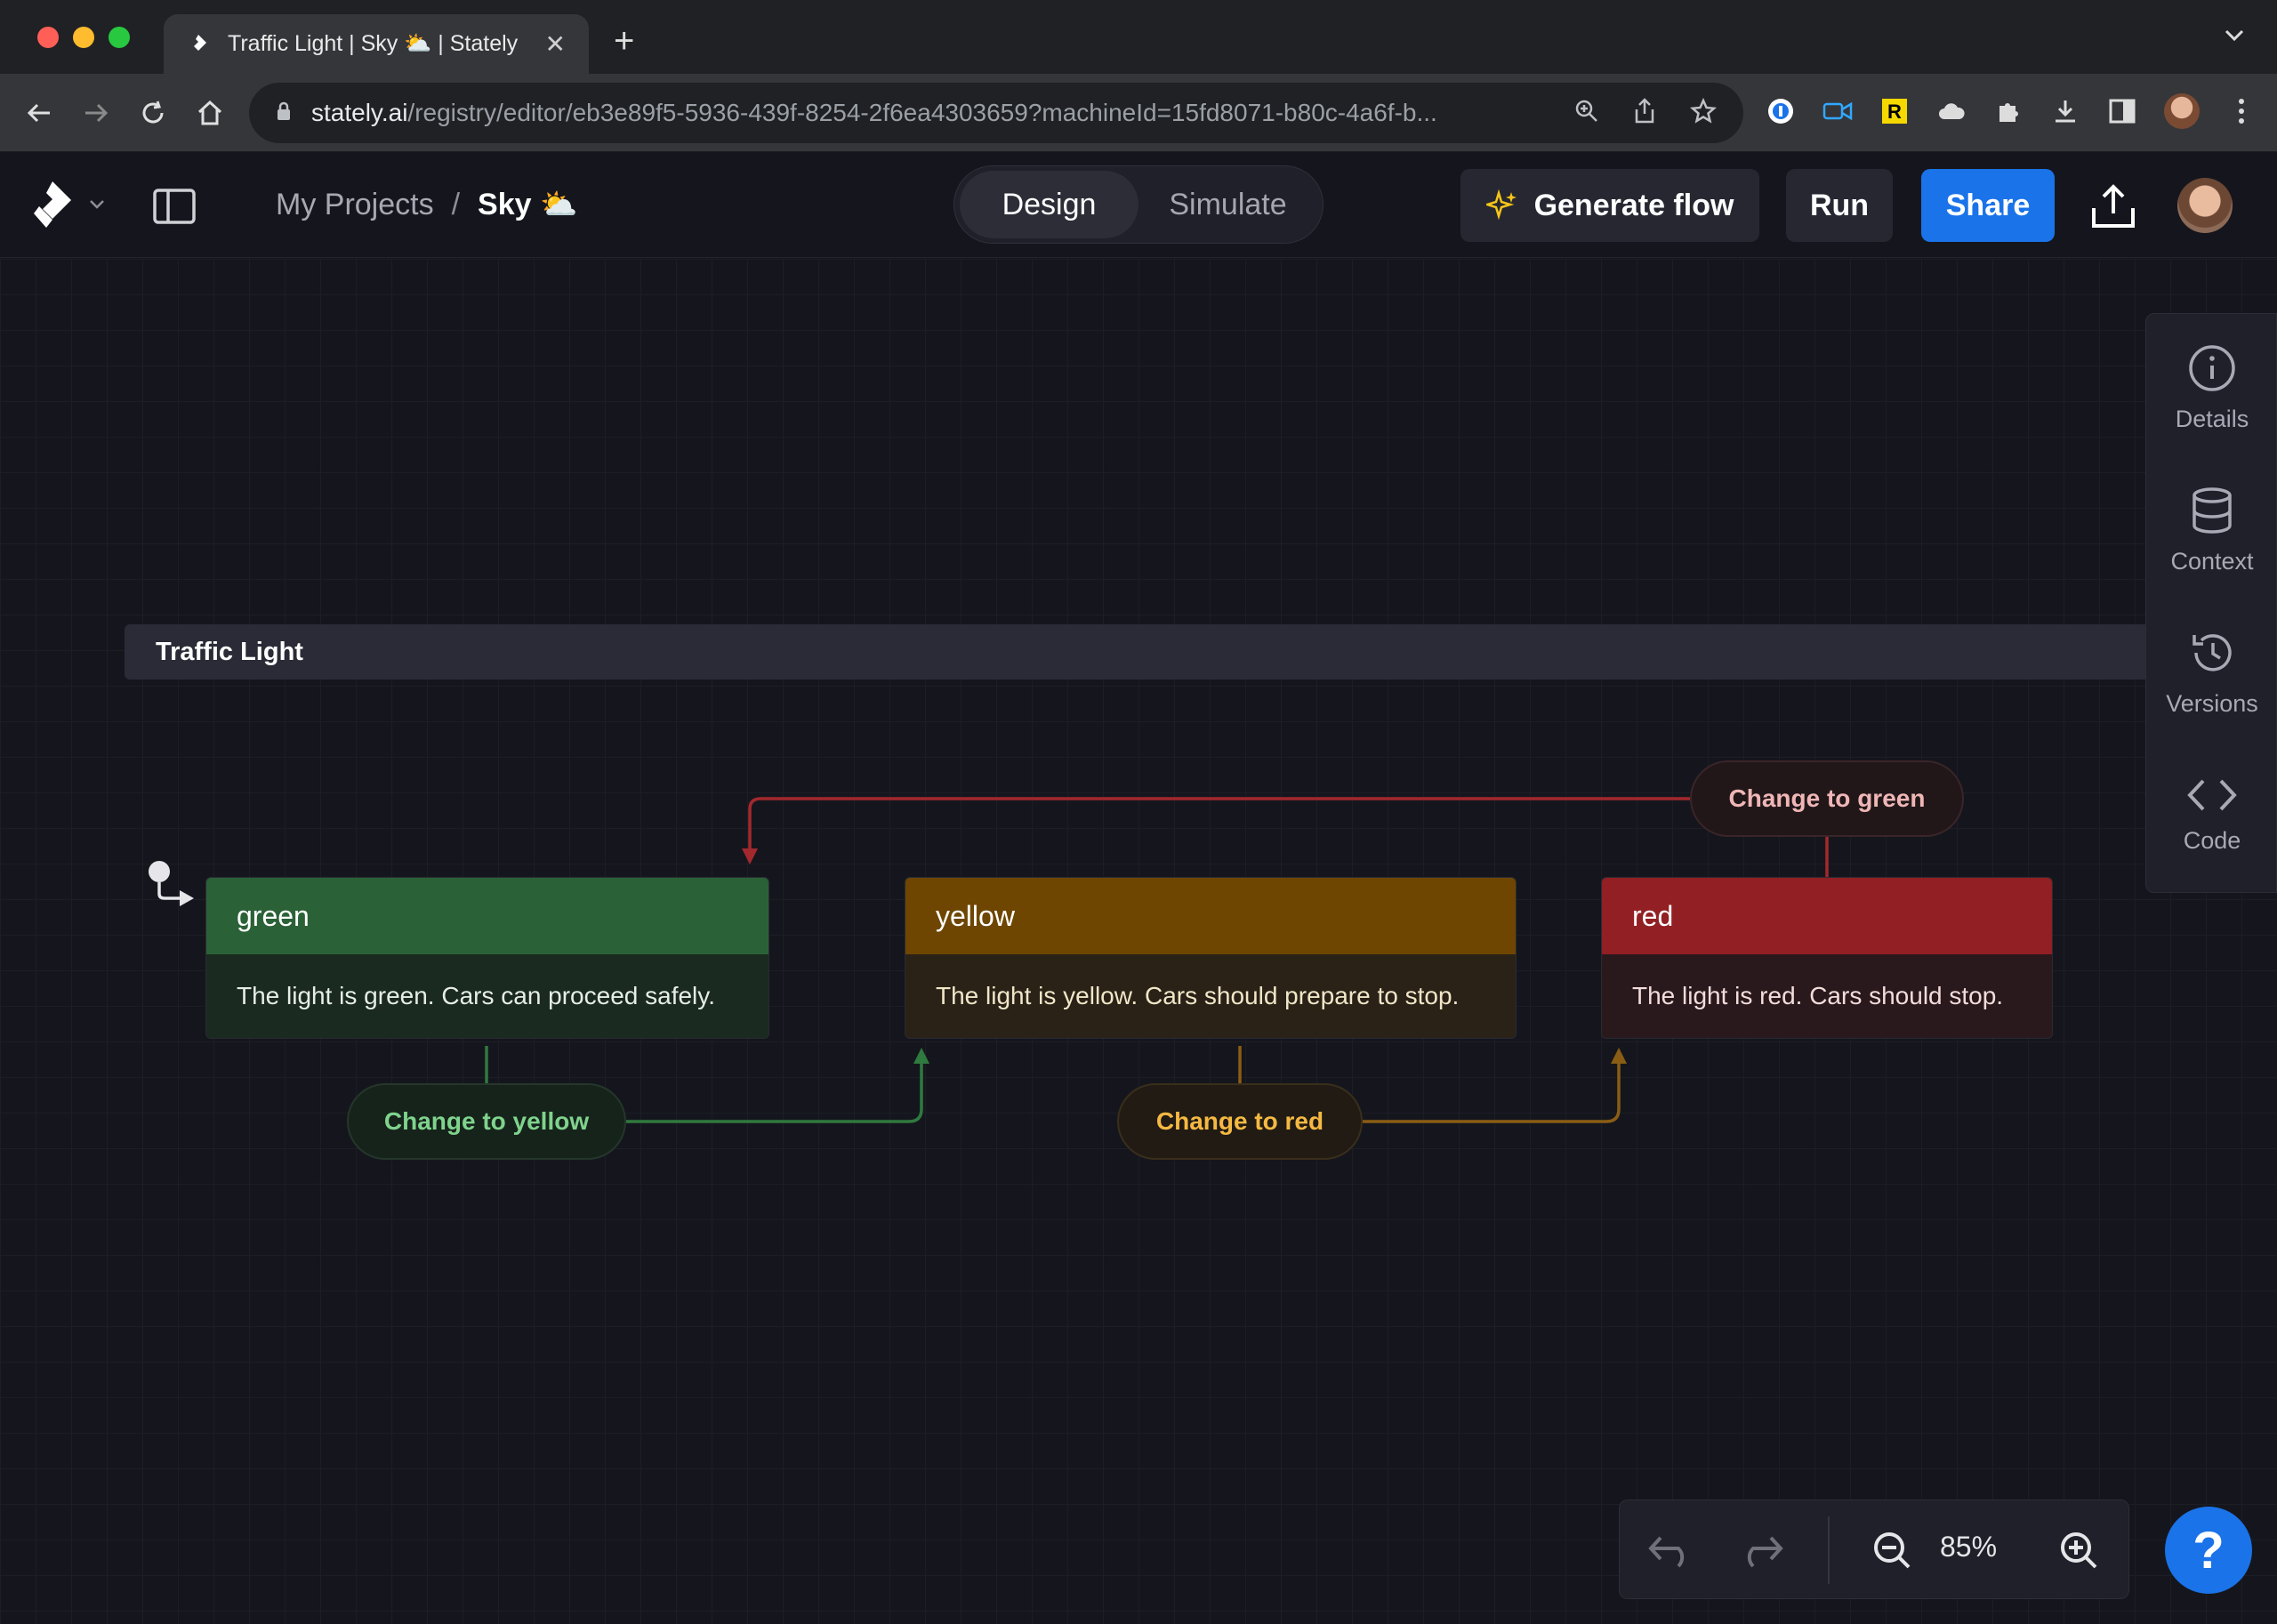 This screenshot has height=1624, width=2277. What do you see at coordinates (1240, 1121) in the screenshot?
I see `event-change-to-red: Change to red` at bounding box center [1240, 1121].